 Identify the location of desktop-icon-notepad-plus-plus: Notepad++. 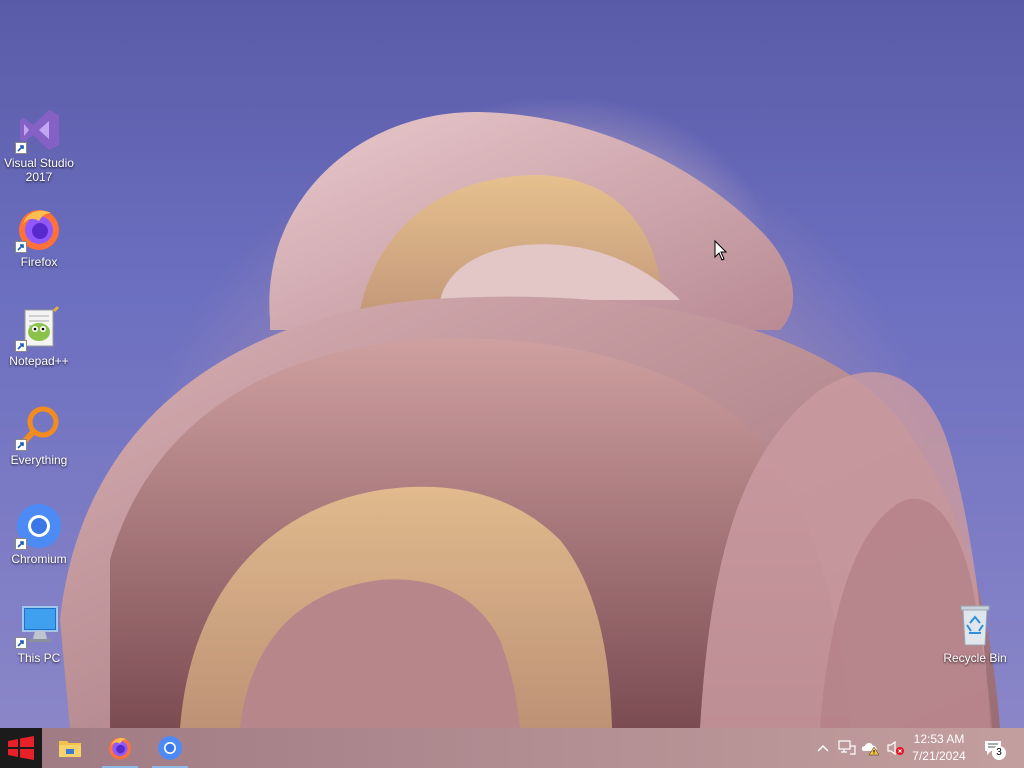
(39, 336).